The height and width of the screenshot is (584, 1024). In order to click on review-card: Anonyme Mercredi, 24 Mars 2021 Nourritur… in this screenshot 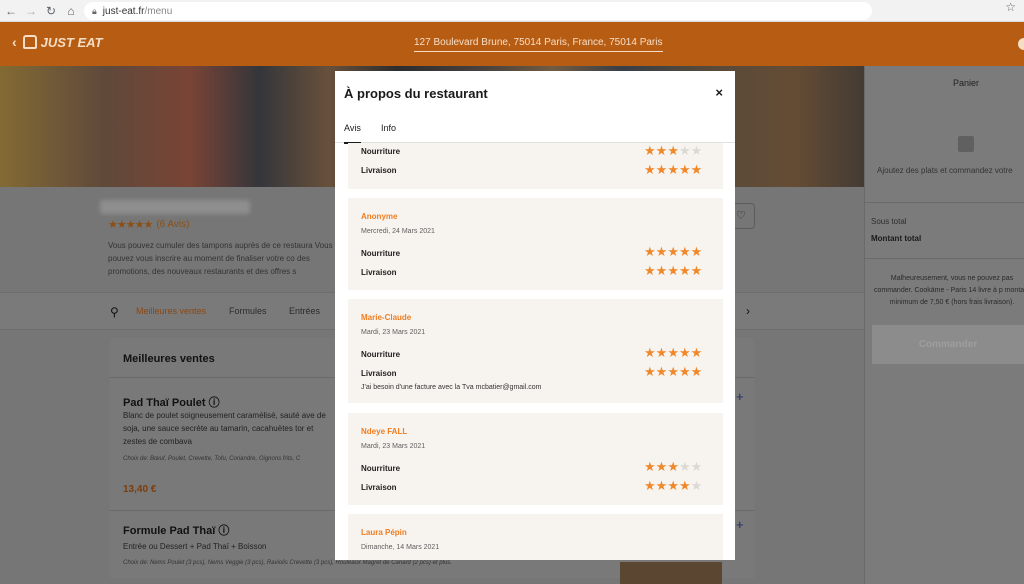, I will do `click(535, 244)`.